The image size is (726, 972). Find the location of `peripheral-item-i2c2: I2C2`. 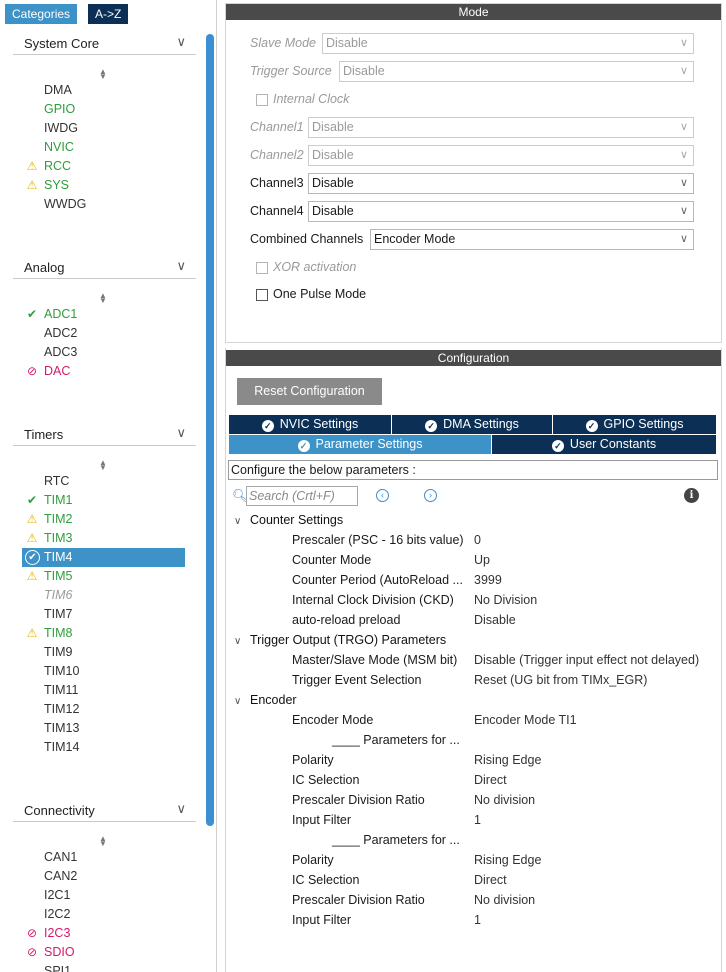

peripheral-item-i2c2: I2C2 is located at coordinates (103, 914).